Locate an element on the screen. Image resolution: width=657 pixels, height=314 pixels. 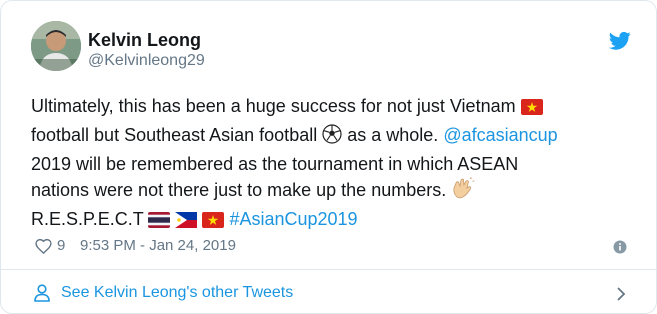
twitter-bird-icon is located at coordinates (619, 41).